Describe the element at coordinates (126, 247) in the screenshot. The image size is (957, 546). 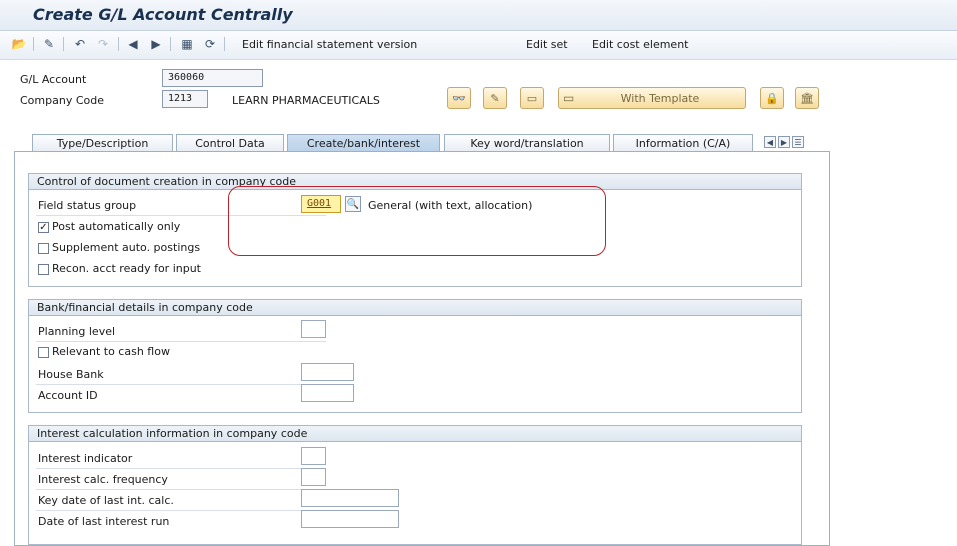
I see `supplement-label: Supplement auto. postings` at that location.